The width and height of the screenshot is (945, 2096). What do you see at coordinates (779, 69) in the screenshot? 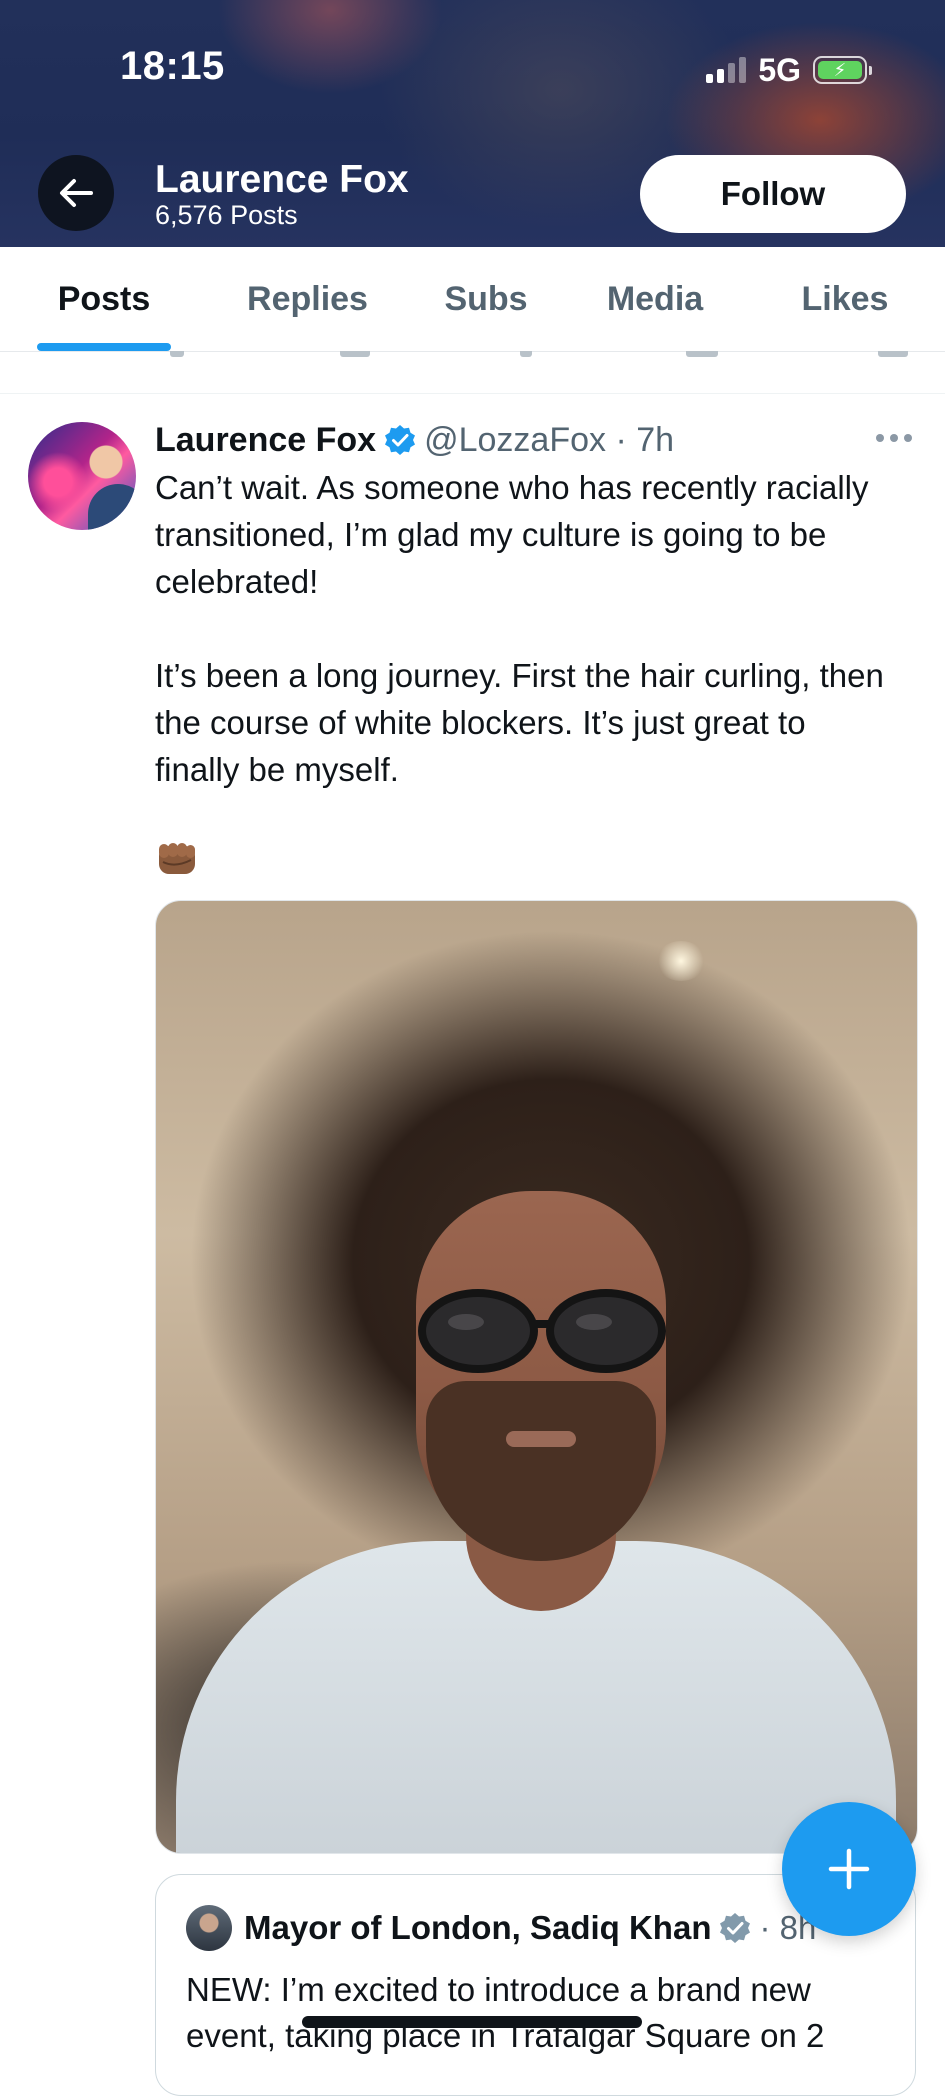
I see `network-label: 5G` at bounding box center [779, 69].